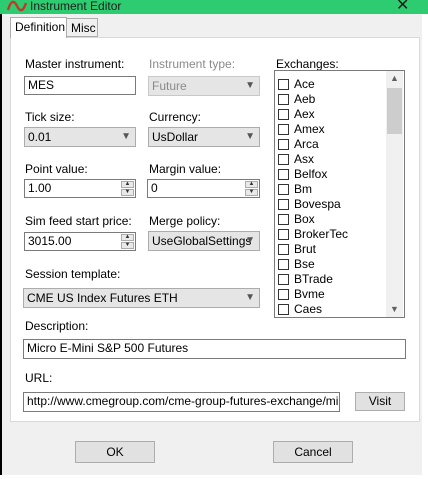 The height and width of the screenshot is (479, 428). I want to click on merge-policy-select: UseGlobalSettings ▼, so click(204, 241).